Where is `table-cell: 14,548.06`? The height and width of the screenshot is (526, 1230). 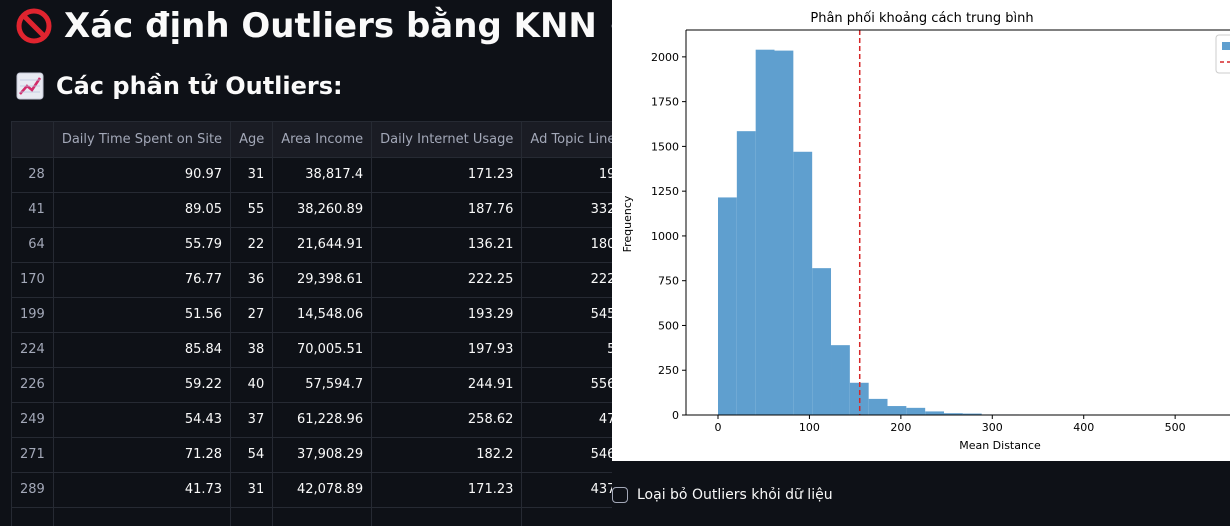 table-cell: 14,548.06 is located at coordinates (322, 315).